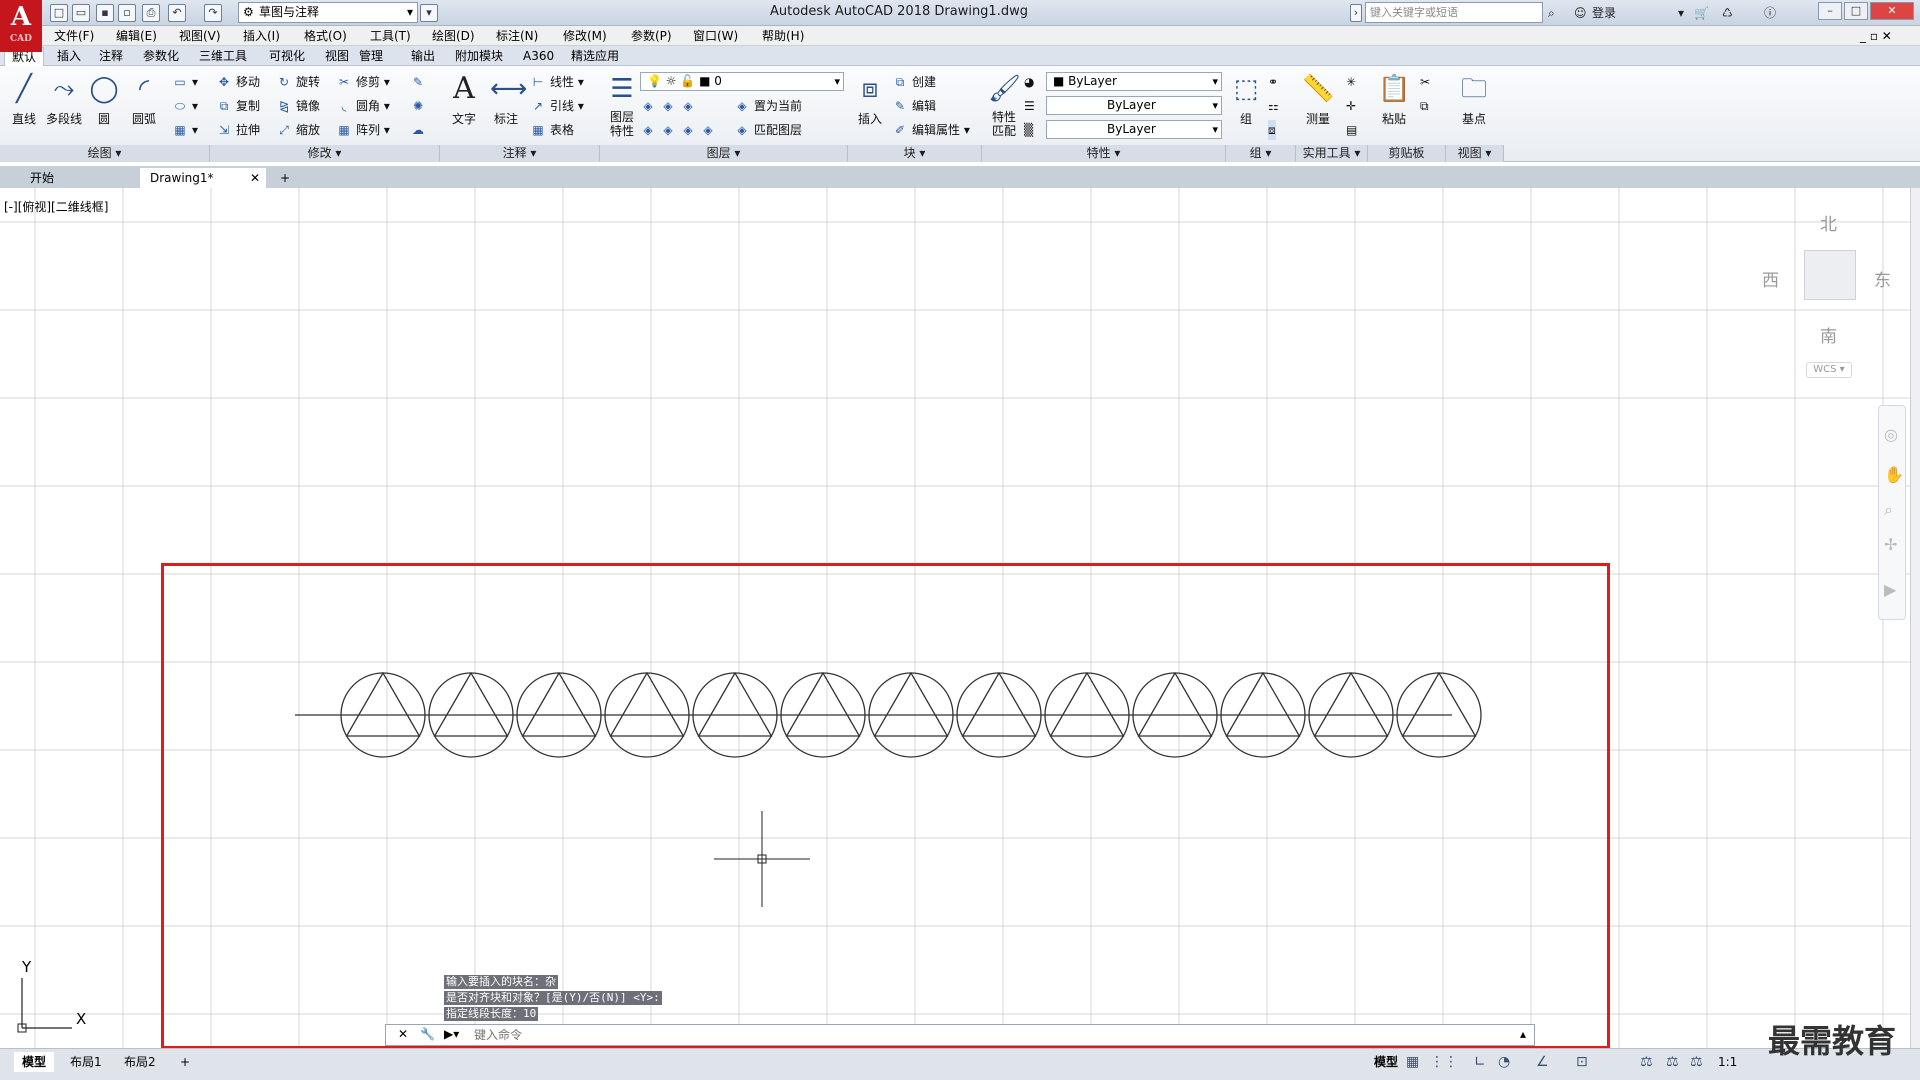 This screenshot has width=1920, height=1080. What do you see at coordinates (1029, 82) in the screenshot?
I see `color-wheel-icon: ◕` at bounding box center [1029, 82].